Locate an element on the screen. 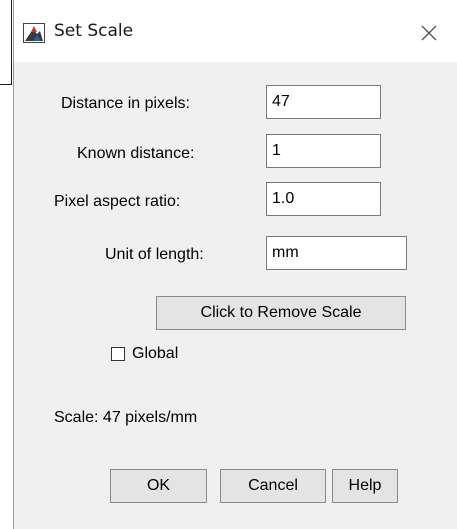 This screenshot has height=529, width=457. title-bar: Set Scale is located at coordinates (235, 31).